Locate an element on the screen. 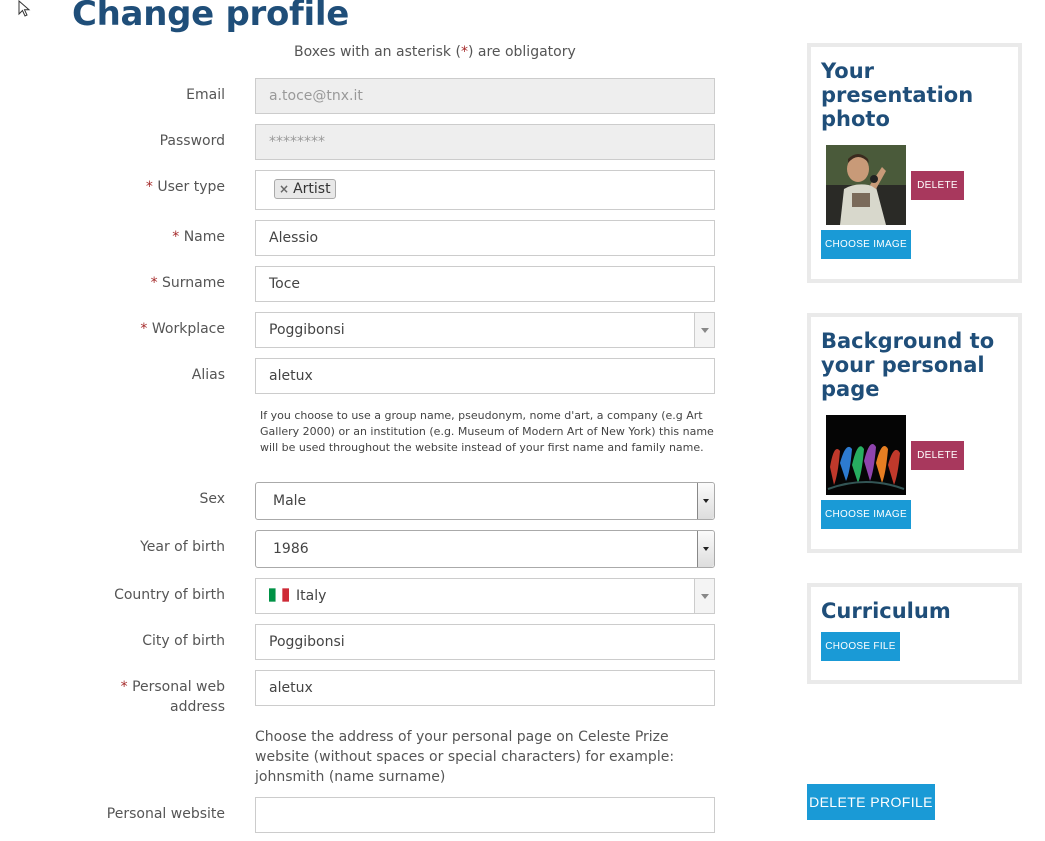 This screenshot has width=1045, height=841. presentation-photo-image is located at coordinates (866, 185).